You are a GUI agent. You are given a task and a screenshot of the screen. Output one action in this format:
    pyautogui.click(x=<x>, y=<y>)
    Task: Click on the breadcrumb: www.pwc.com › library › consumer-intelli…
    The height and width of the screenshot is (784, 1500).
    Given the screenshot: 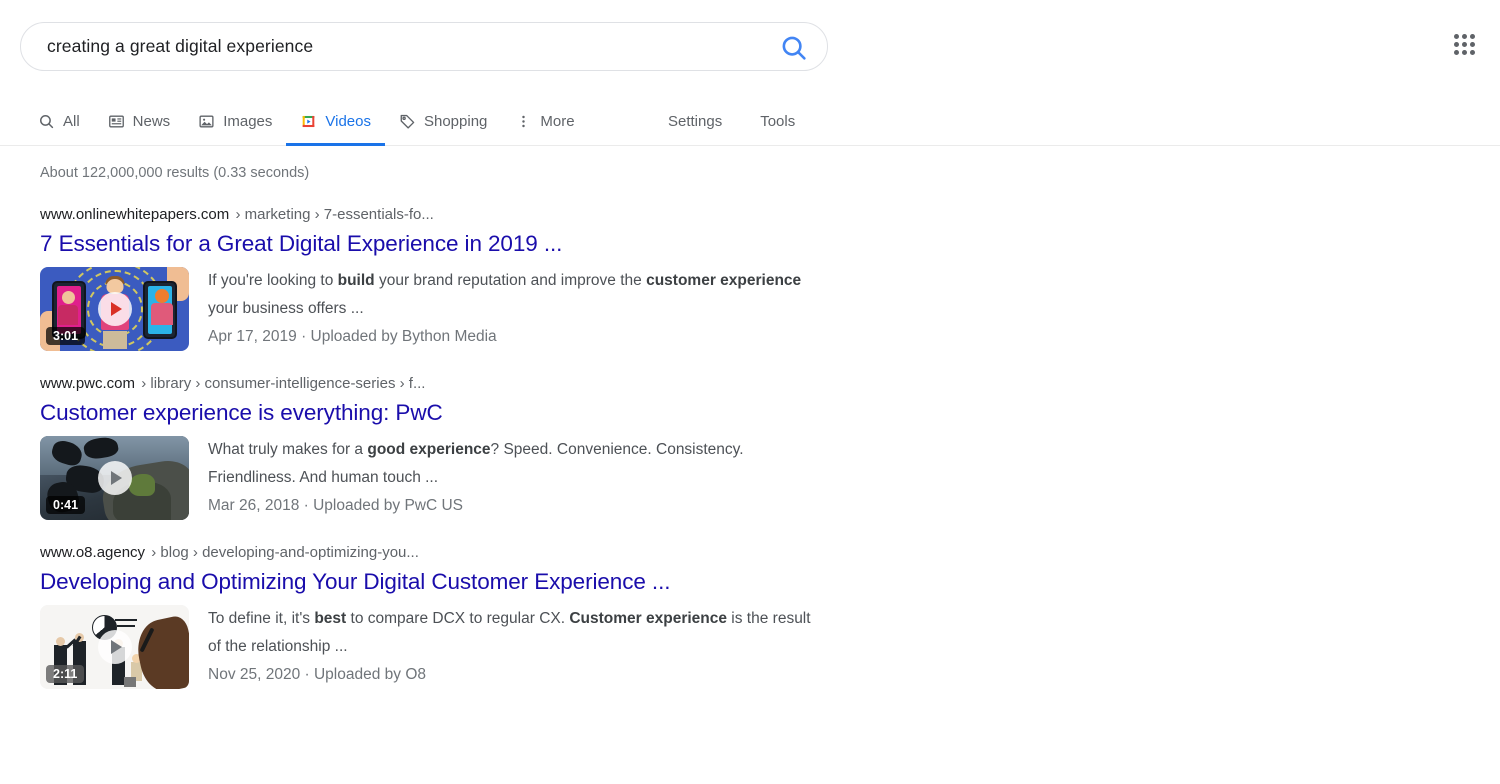 What is the action you would take?
    pyautogui.click(x=490, y=384)
    